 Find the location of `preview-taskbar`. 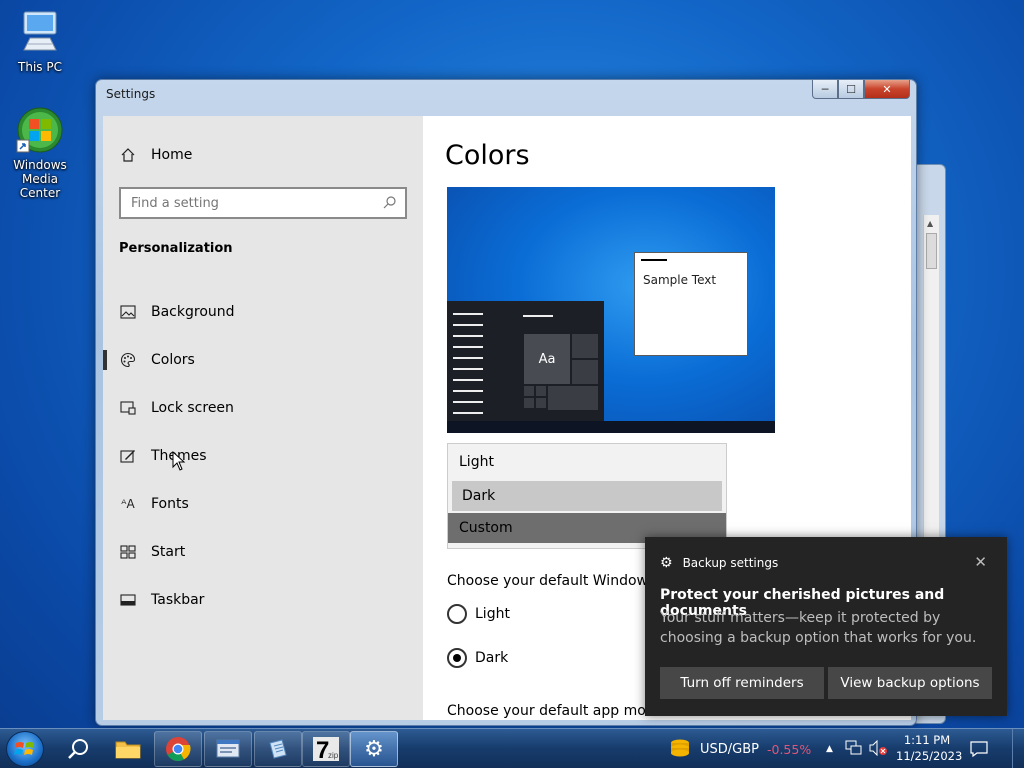

preview-taskbar is located at coordinates (611, 427).